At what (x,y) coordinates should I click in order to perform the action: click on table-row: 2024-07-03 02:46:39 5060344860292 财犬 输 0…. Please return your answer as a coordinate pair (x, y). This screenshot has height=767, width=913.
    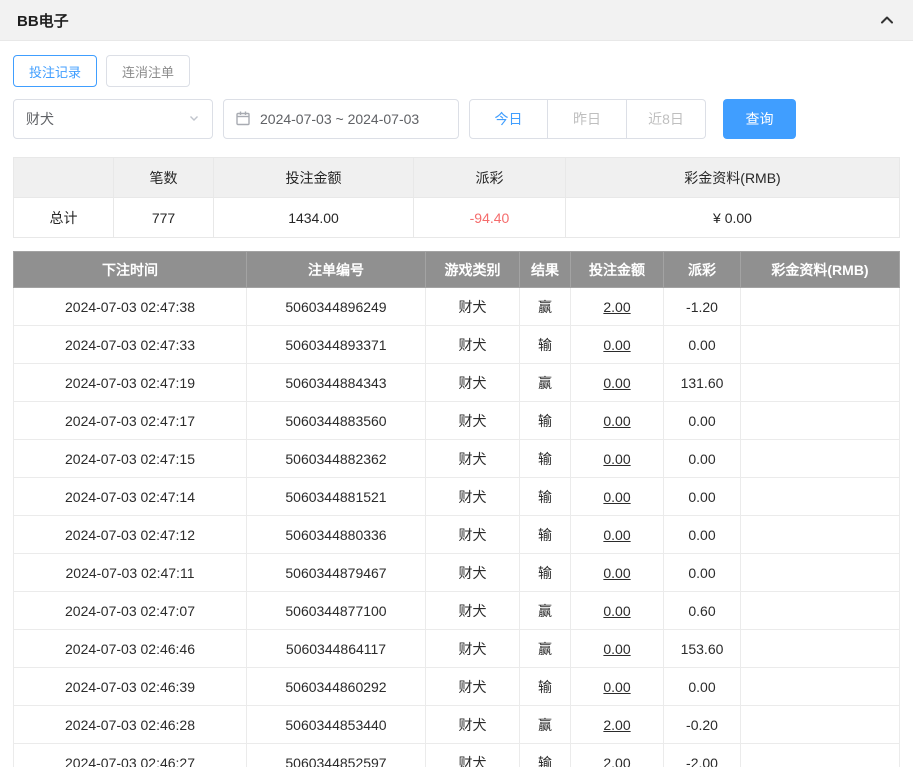
    Looking at the image, I should click on (456, 686).